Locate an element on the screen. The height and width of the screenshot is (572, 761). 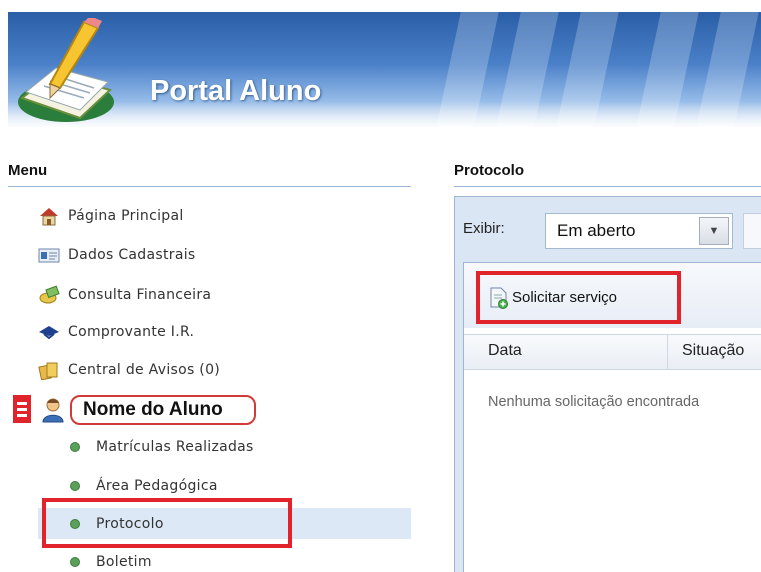
page-title: Protocolo is located at coordinates (489, 170).